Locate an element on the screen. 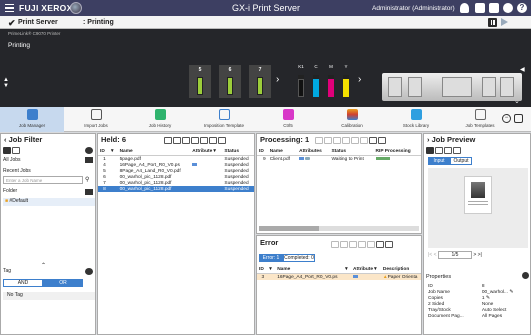 Image resolution: width=531 pixels, height=335 pixels. tab-output: Output is located at coordinates (461, 161).